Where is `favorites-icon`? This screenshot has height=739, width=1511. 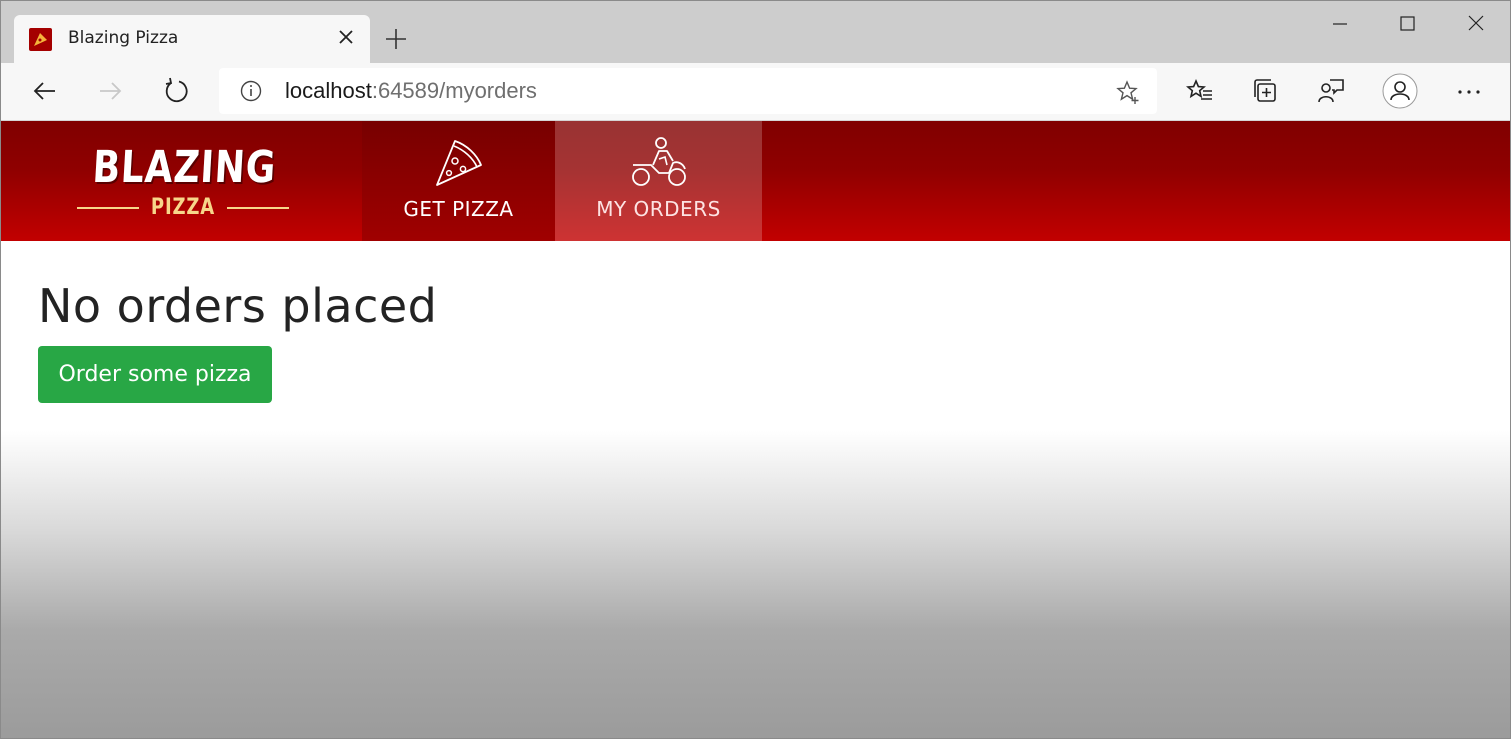 favorites-icon is located at coordinates (1200, 91).